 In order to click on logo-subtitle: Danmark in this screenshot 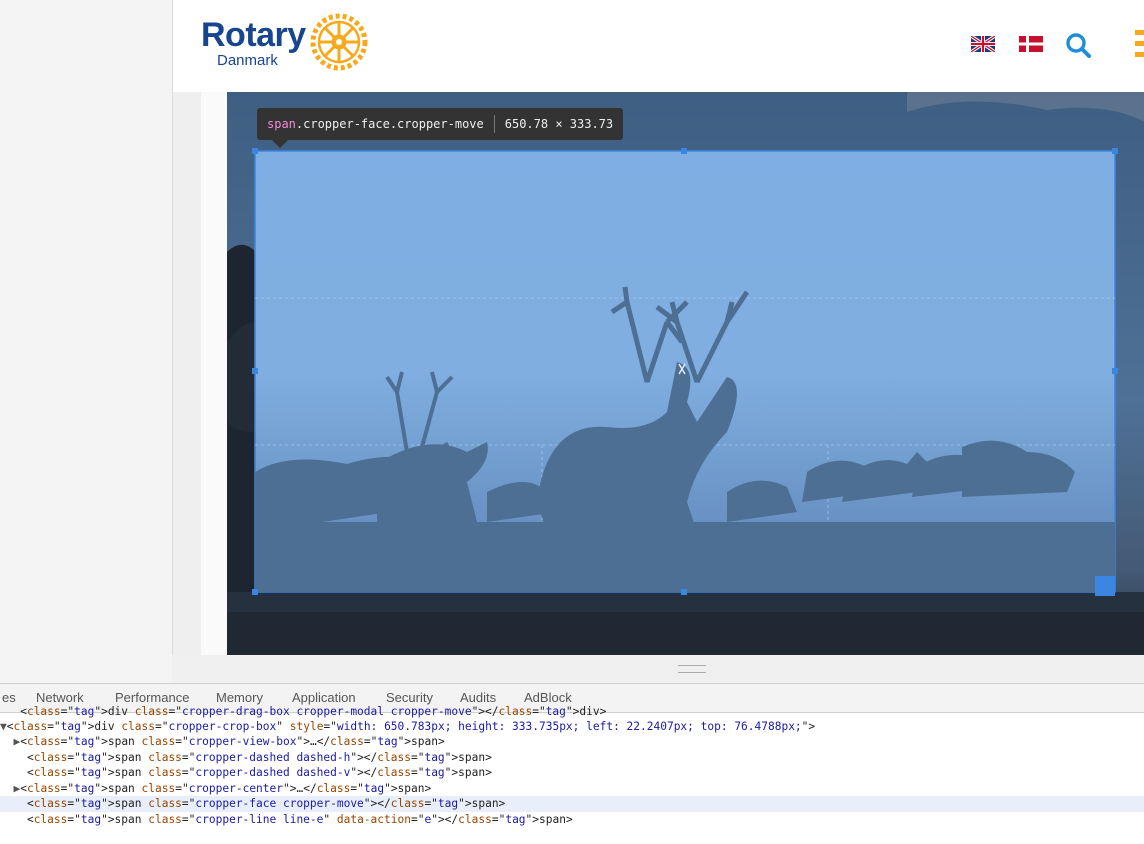, I will do `click(247, 60)`.